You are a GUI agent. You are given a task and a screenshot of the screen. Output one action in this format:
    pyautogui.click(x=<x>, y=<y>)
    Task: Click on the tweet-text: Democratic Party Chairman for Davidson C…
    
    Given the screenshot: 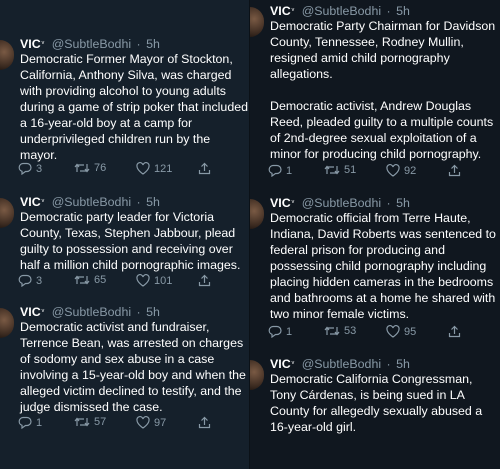 What is the action you would take?
    pyautogui.click(x=384, y=90)
    